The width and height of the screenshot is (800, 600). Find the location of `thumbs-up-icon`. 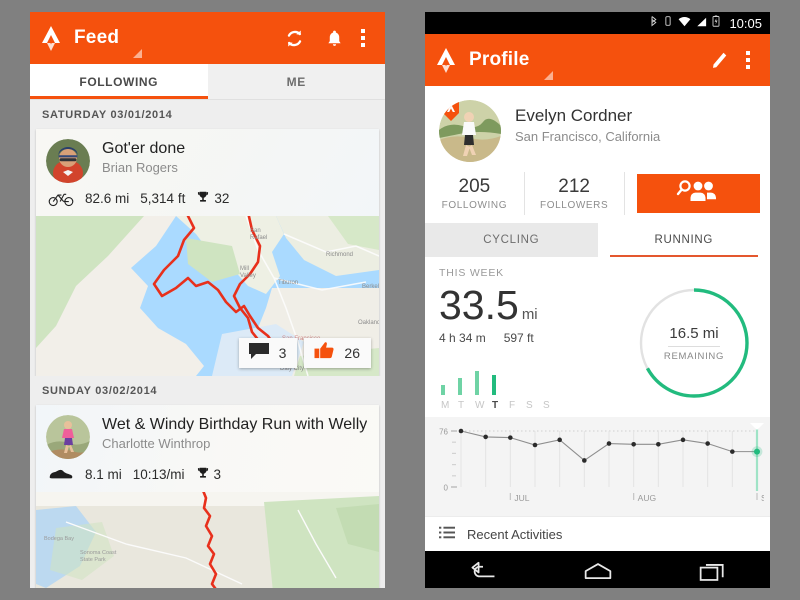

thumbs-up-icon is located at coordinates (324, 353).